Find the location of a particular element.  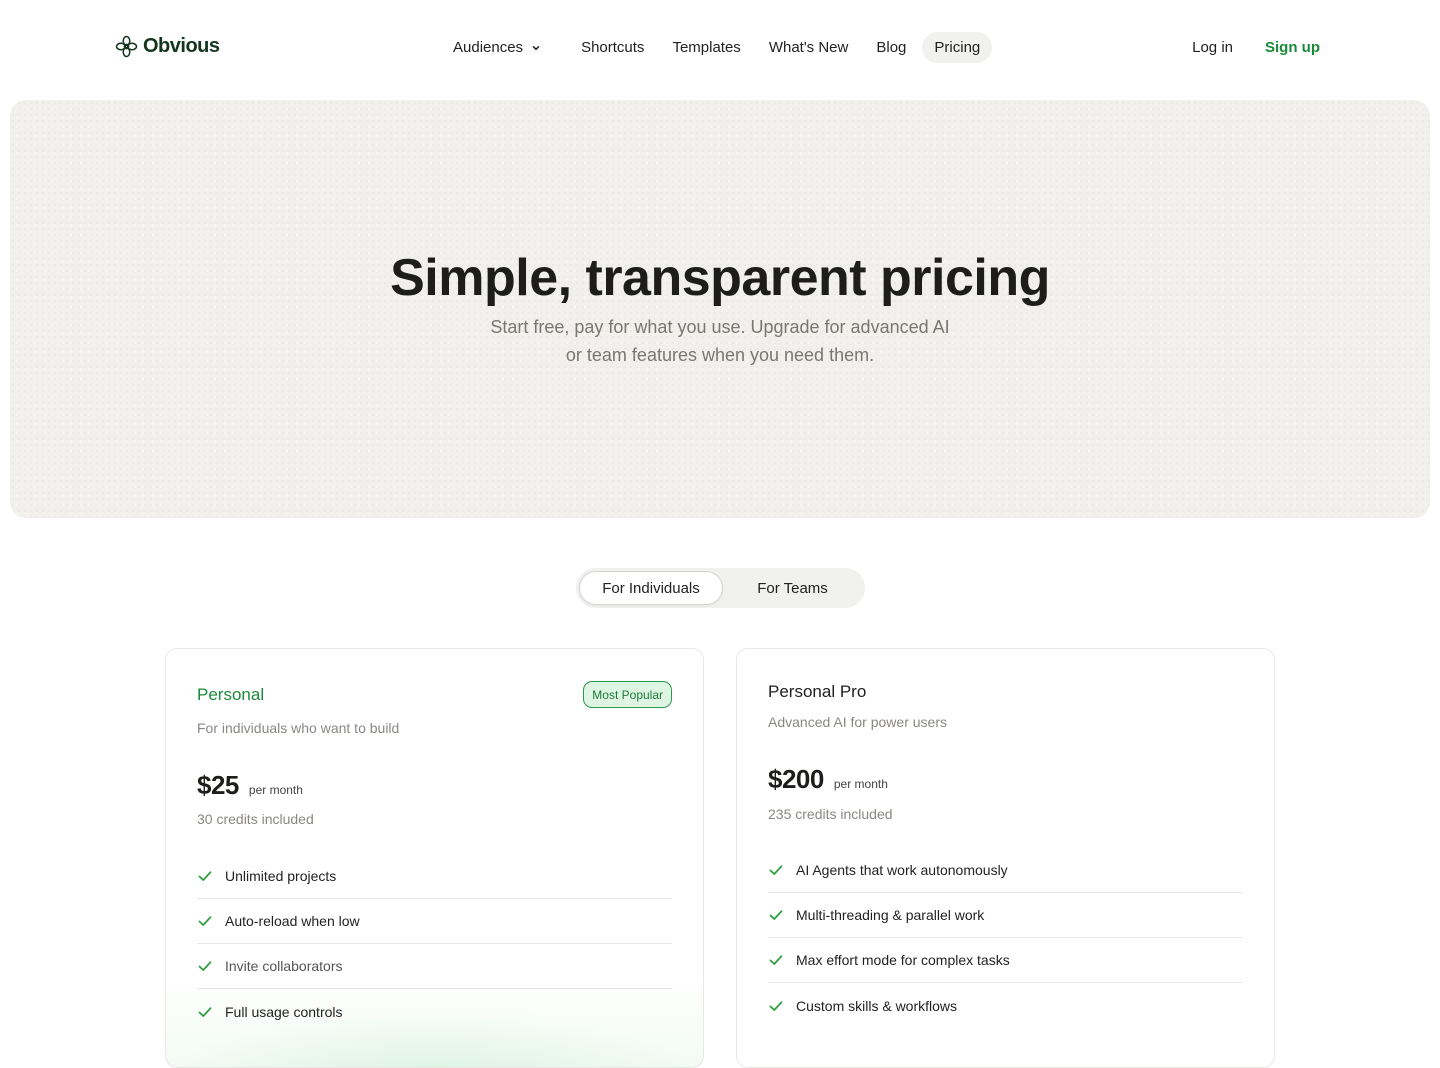

plan-name: Personal is located at coordinates (231, 694).